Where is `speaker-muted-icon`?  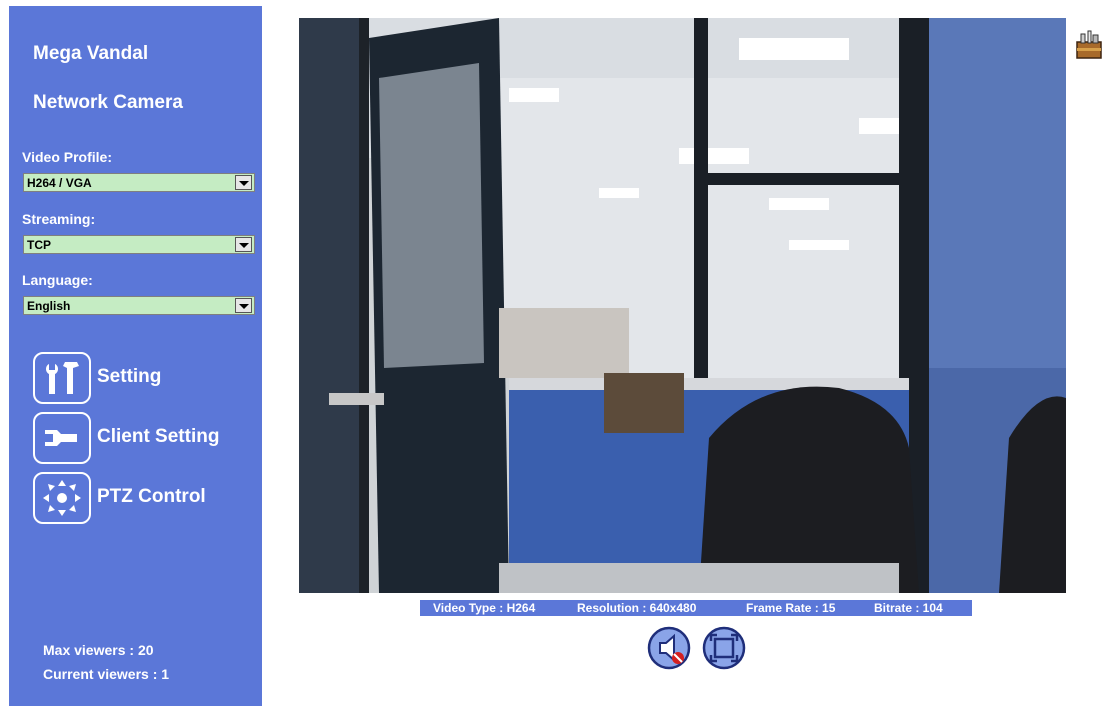 speaker-muted-icon is located at coordinates (669, 648).